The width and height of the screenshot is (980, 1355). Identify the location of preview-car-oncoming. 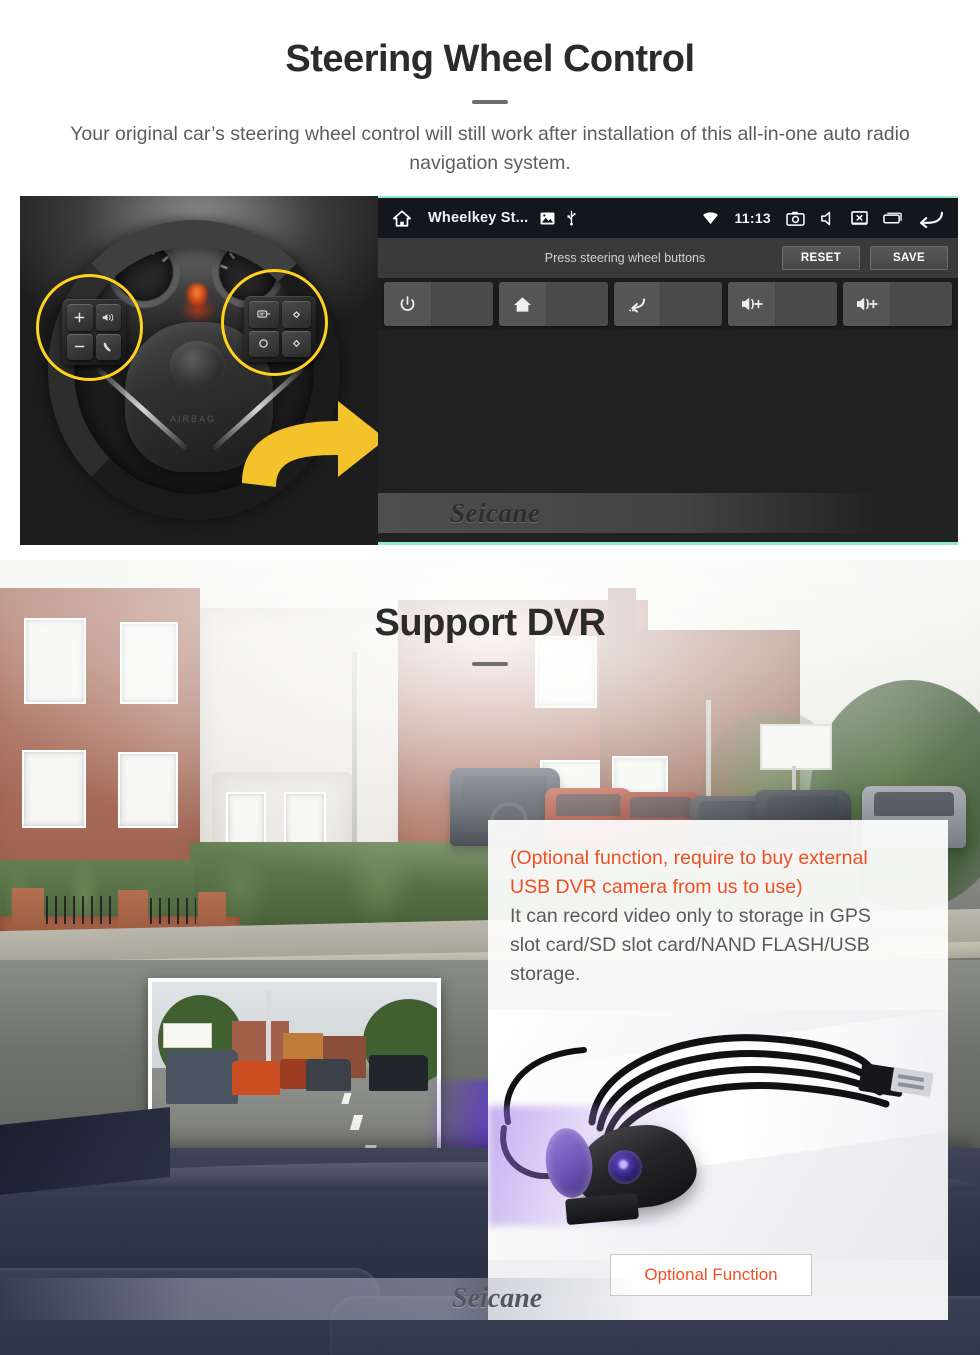
(398, 1073).